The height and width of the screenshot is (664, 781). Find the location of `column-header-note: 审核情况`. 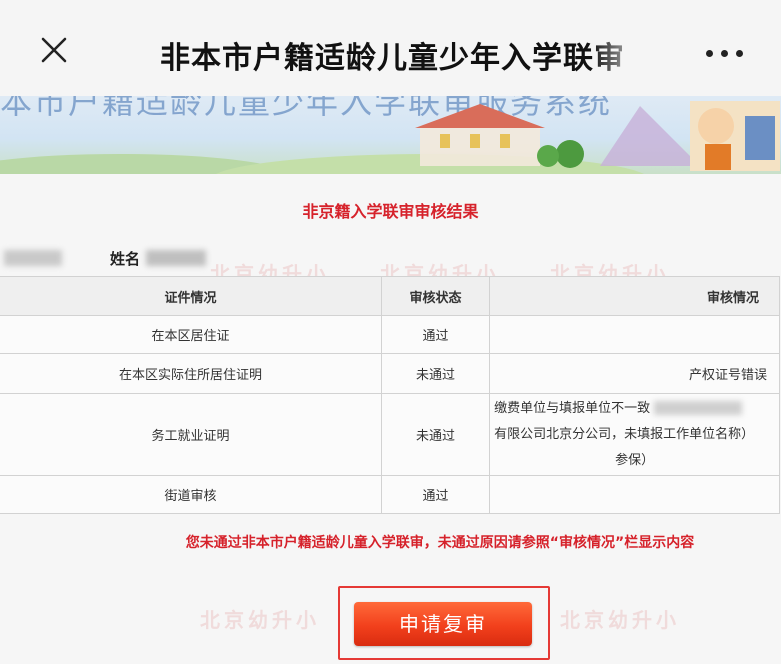

column-header-note: 审核情况 is located at coordinates (634, 296).